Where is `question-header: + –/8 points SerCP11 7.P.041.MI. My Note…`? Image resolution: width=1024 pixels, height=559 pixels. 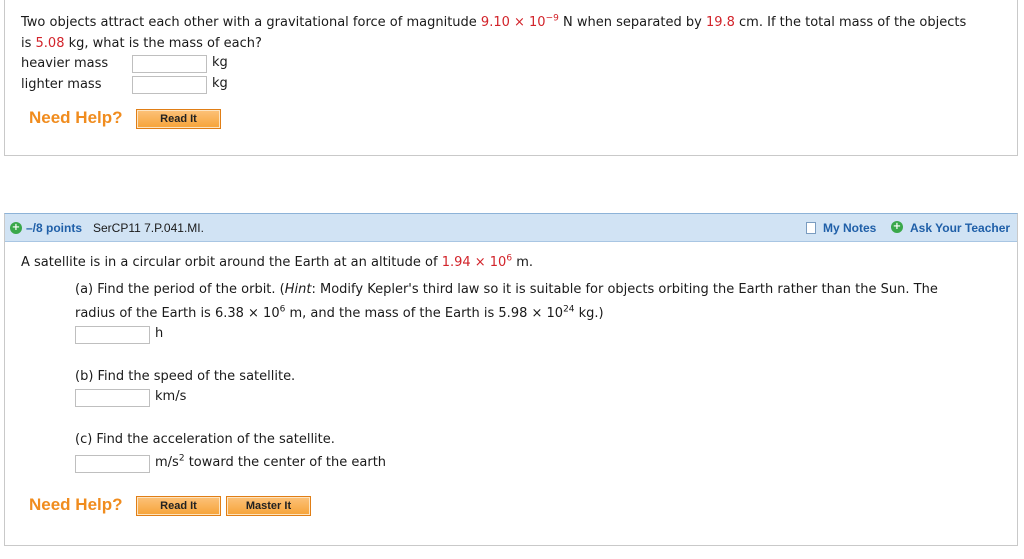
question-header: + –/8 points SerCP11 7.P.041.MI. My Note… is located at coordinates (511, 228).